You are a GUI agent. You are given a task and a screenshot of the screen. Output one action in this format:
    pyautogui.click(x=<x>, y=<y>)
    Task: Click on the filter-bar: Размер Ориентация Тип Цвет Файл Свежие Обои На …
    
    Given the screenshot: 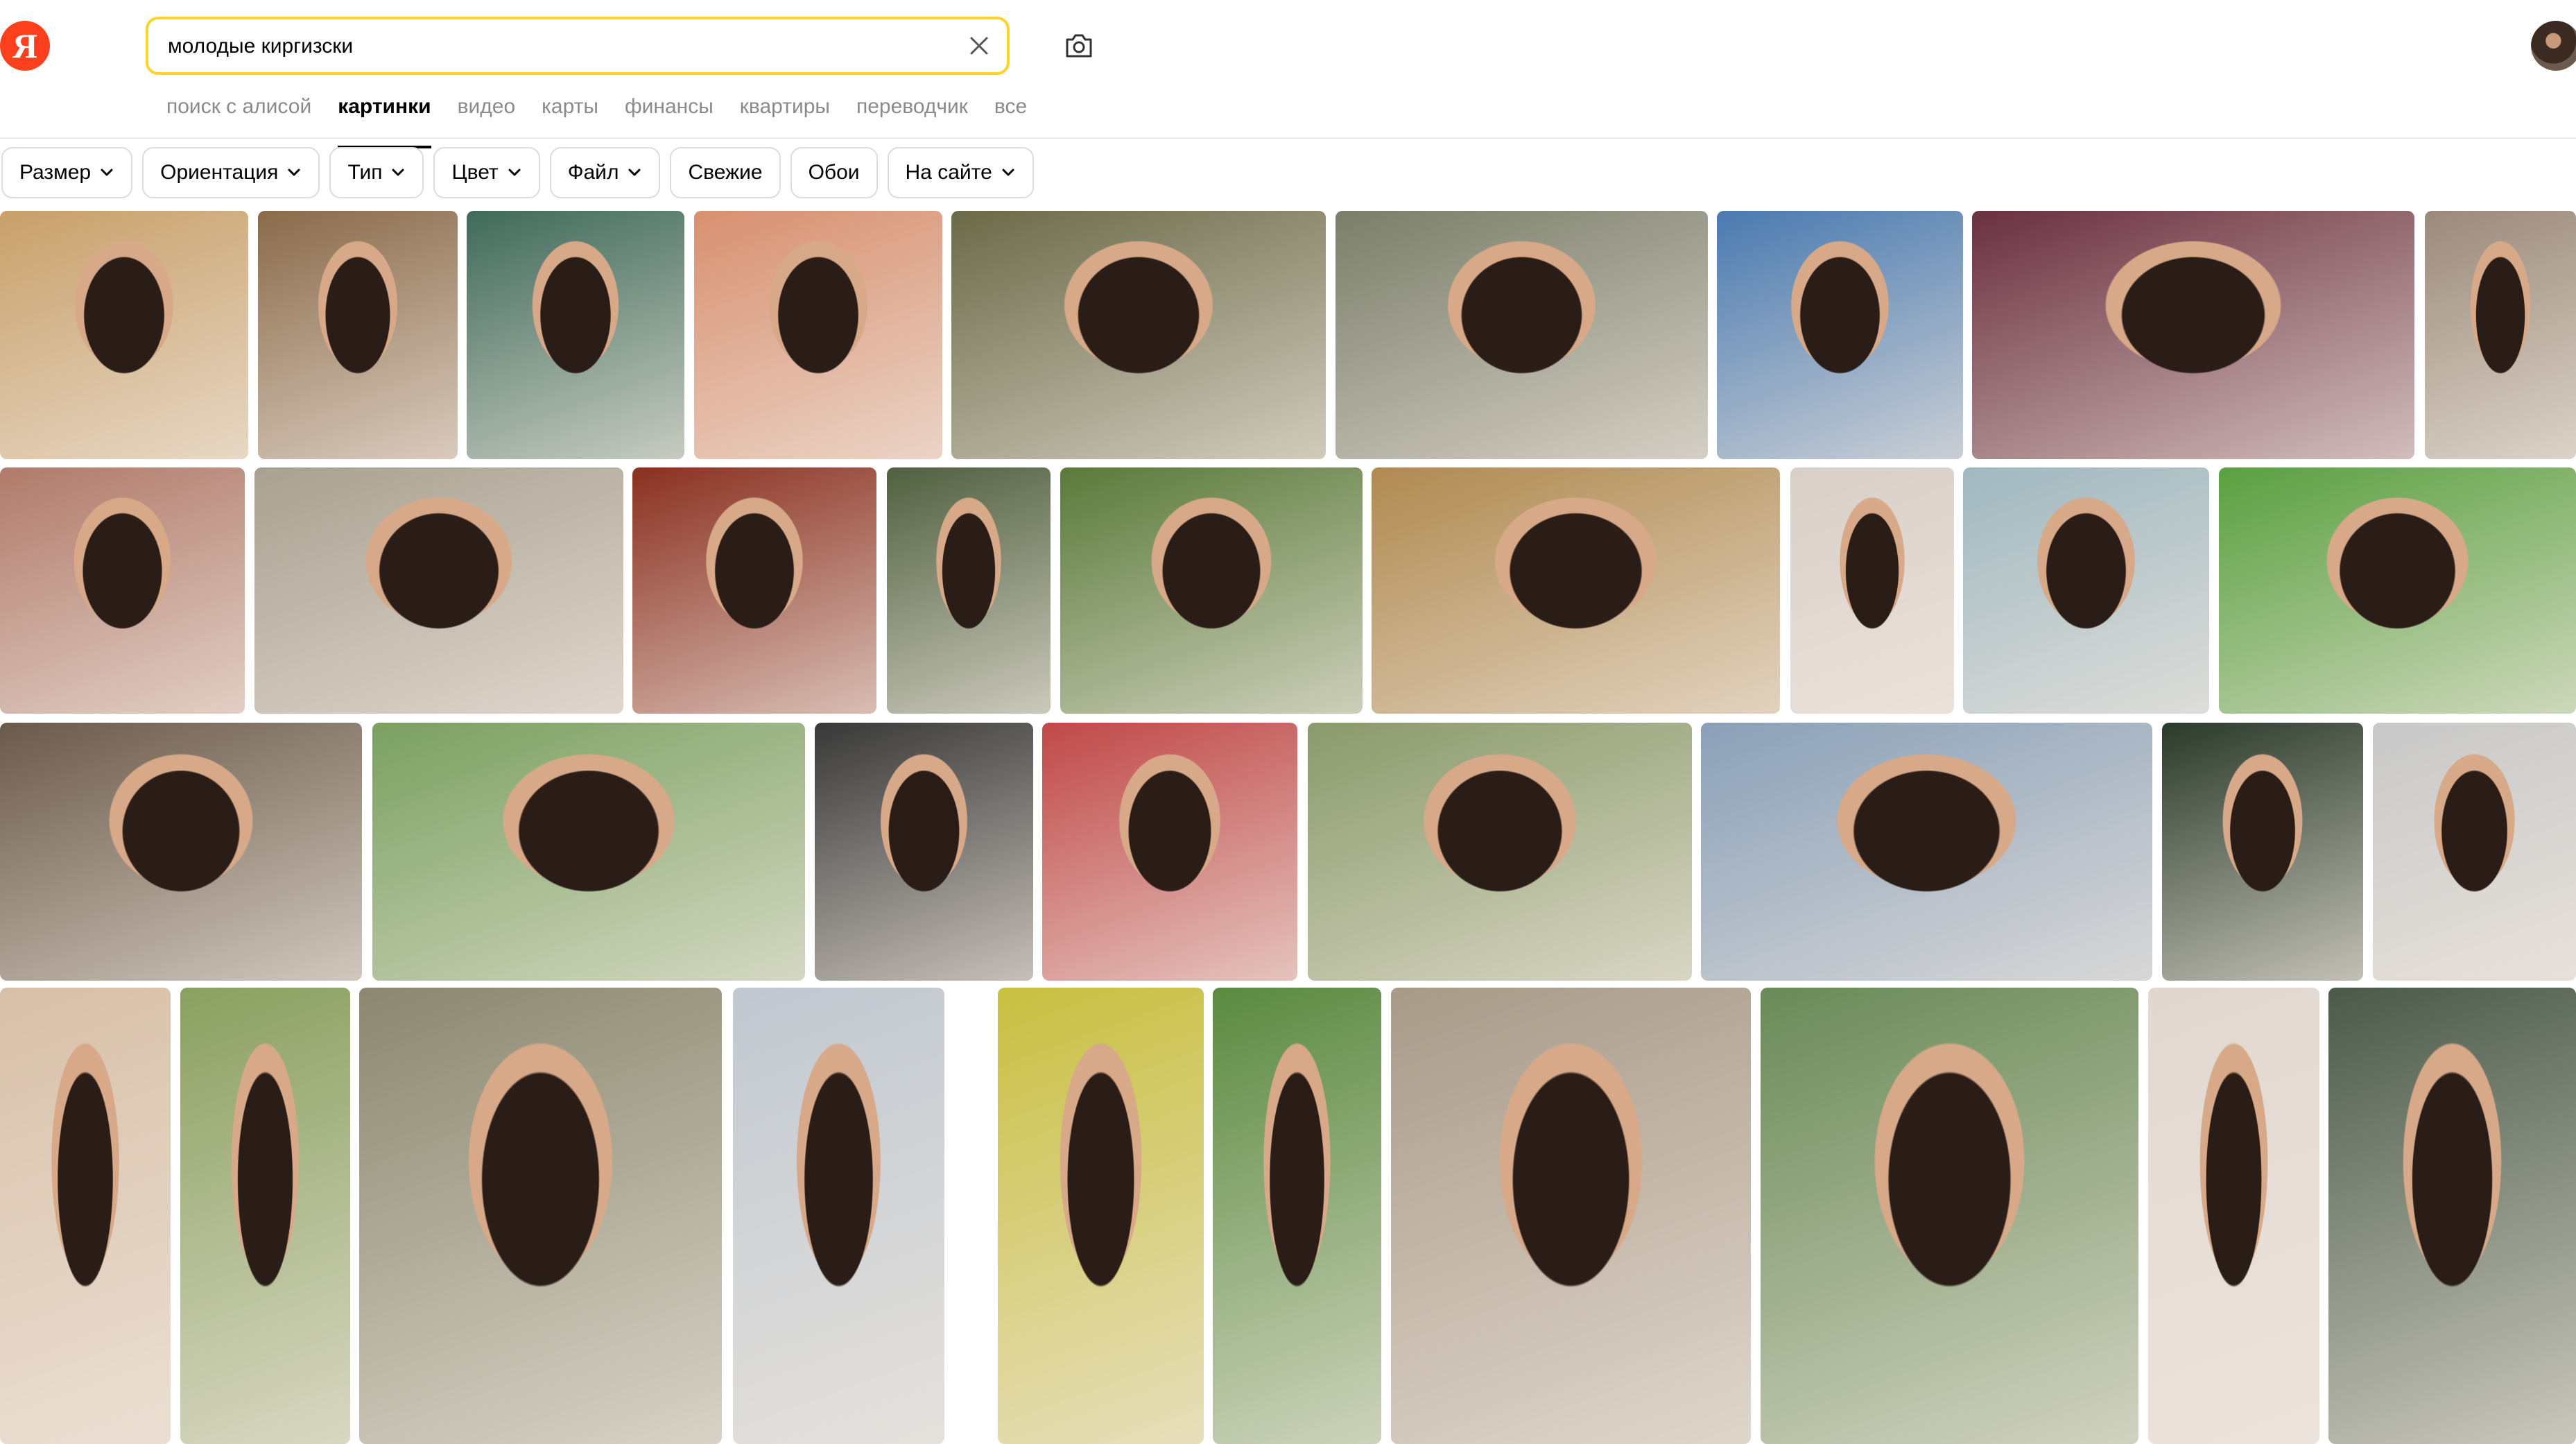 What is the action you would take?
    pyautogui.click(x=522, y=172)
    